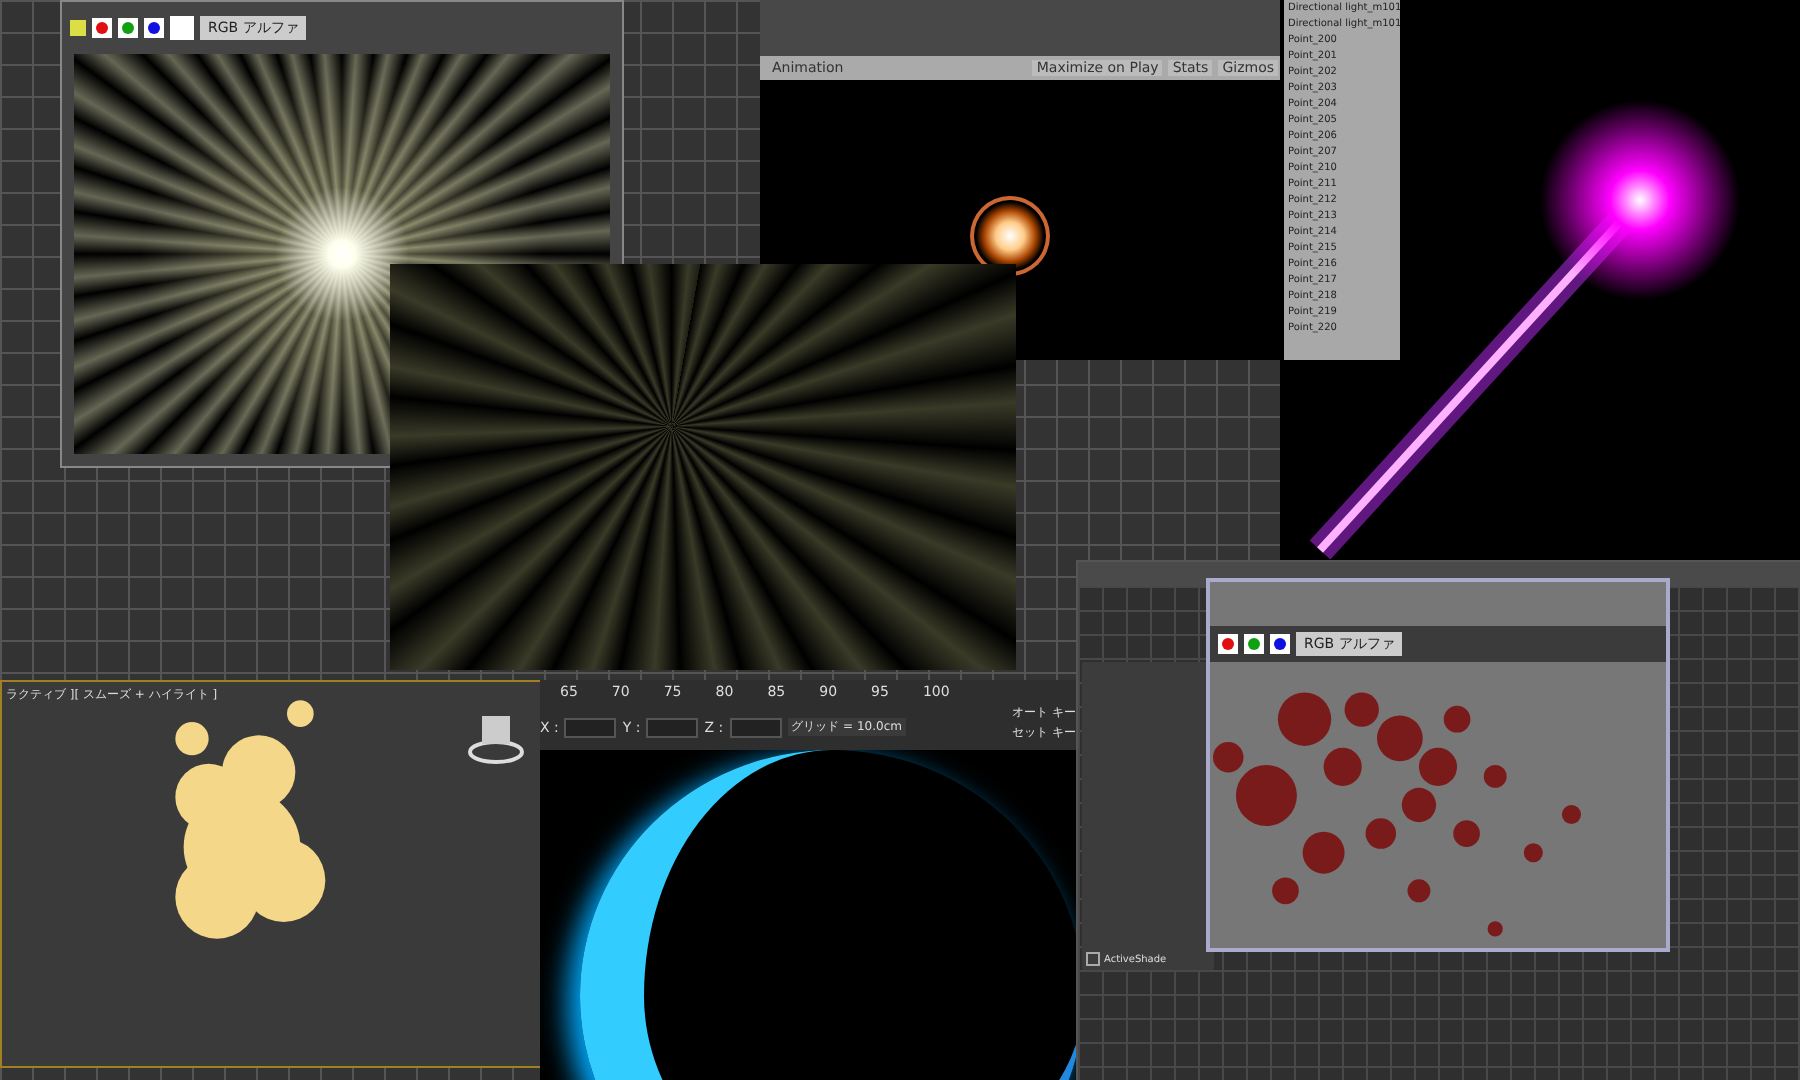 This screenshot has width=1800, height=1080. What do you see at coordinates (1093, 959) in the screenshot?
I see `checkbox` at bounding box center [1093, 959].